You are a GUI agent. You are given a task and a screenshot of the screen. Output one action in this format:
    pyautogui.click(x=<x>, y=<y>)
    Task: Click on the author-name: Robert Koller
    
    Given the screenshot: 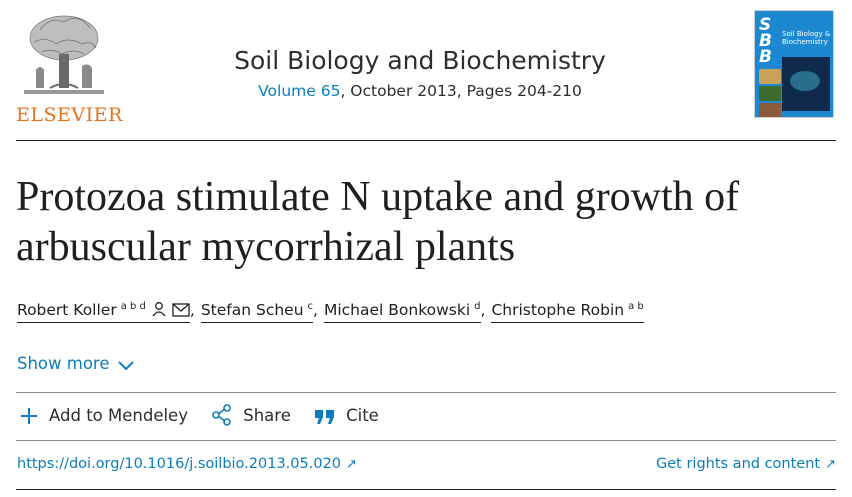 What is the action you would take?
    pyautogui.click(x=67, y=310)
    